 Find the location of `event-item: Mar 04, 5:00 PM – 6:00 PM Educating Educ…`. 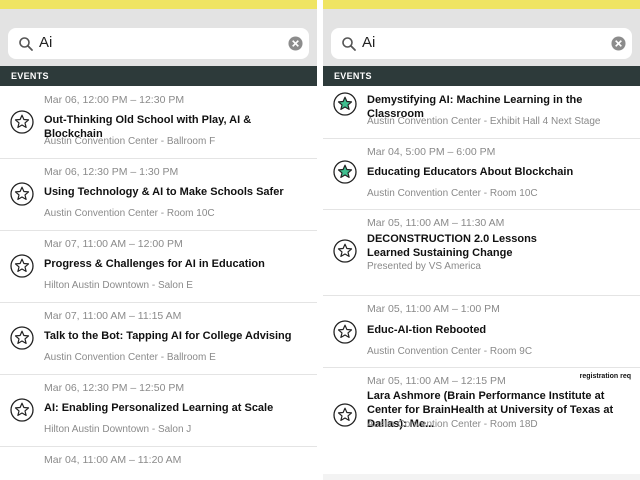

event-item: Mar 04, 5:00 PM – 6:00 PM Educating Educ… is located at coordinates (481, 174).